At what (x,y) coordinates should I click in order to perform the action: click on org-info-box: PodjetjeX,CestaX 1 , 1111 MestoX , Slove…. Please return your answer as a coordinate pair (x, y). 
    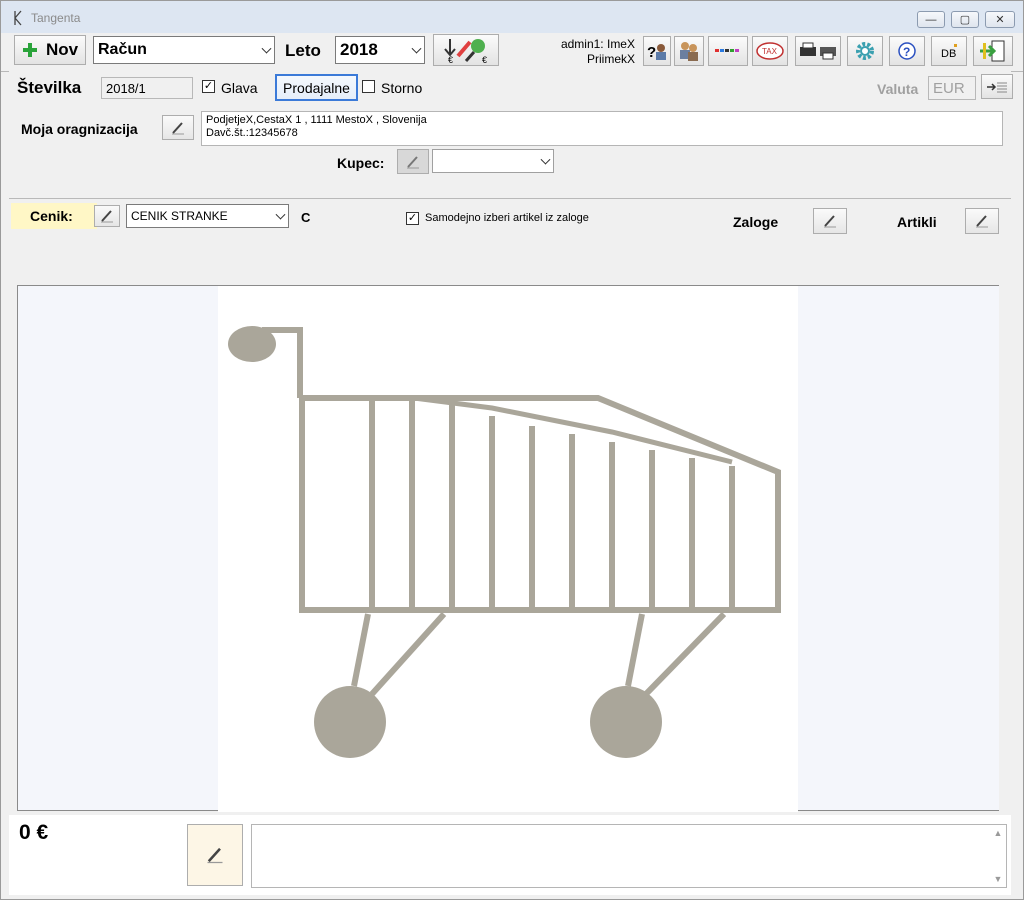
    Looking at the image, I should click on (602, 128).